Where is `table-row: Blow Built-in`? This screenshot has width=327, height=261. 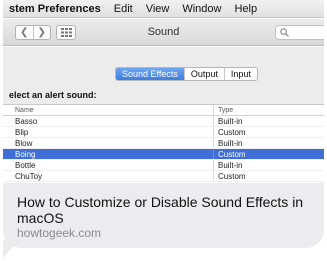
table-row: Blow Built-in is located at coordinates (163, 143).